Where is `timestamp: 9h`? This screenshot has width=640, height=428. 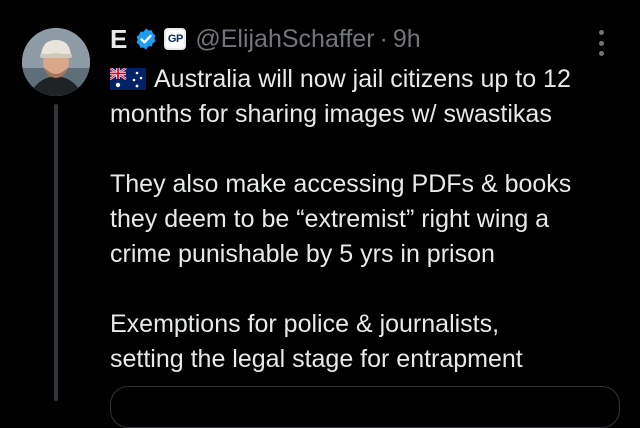 timestamp: 9h is located at coordinates (407, 39).